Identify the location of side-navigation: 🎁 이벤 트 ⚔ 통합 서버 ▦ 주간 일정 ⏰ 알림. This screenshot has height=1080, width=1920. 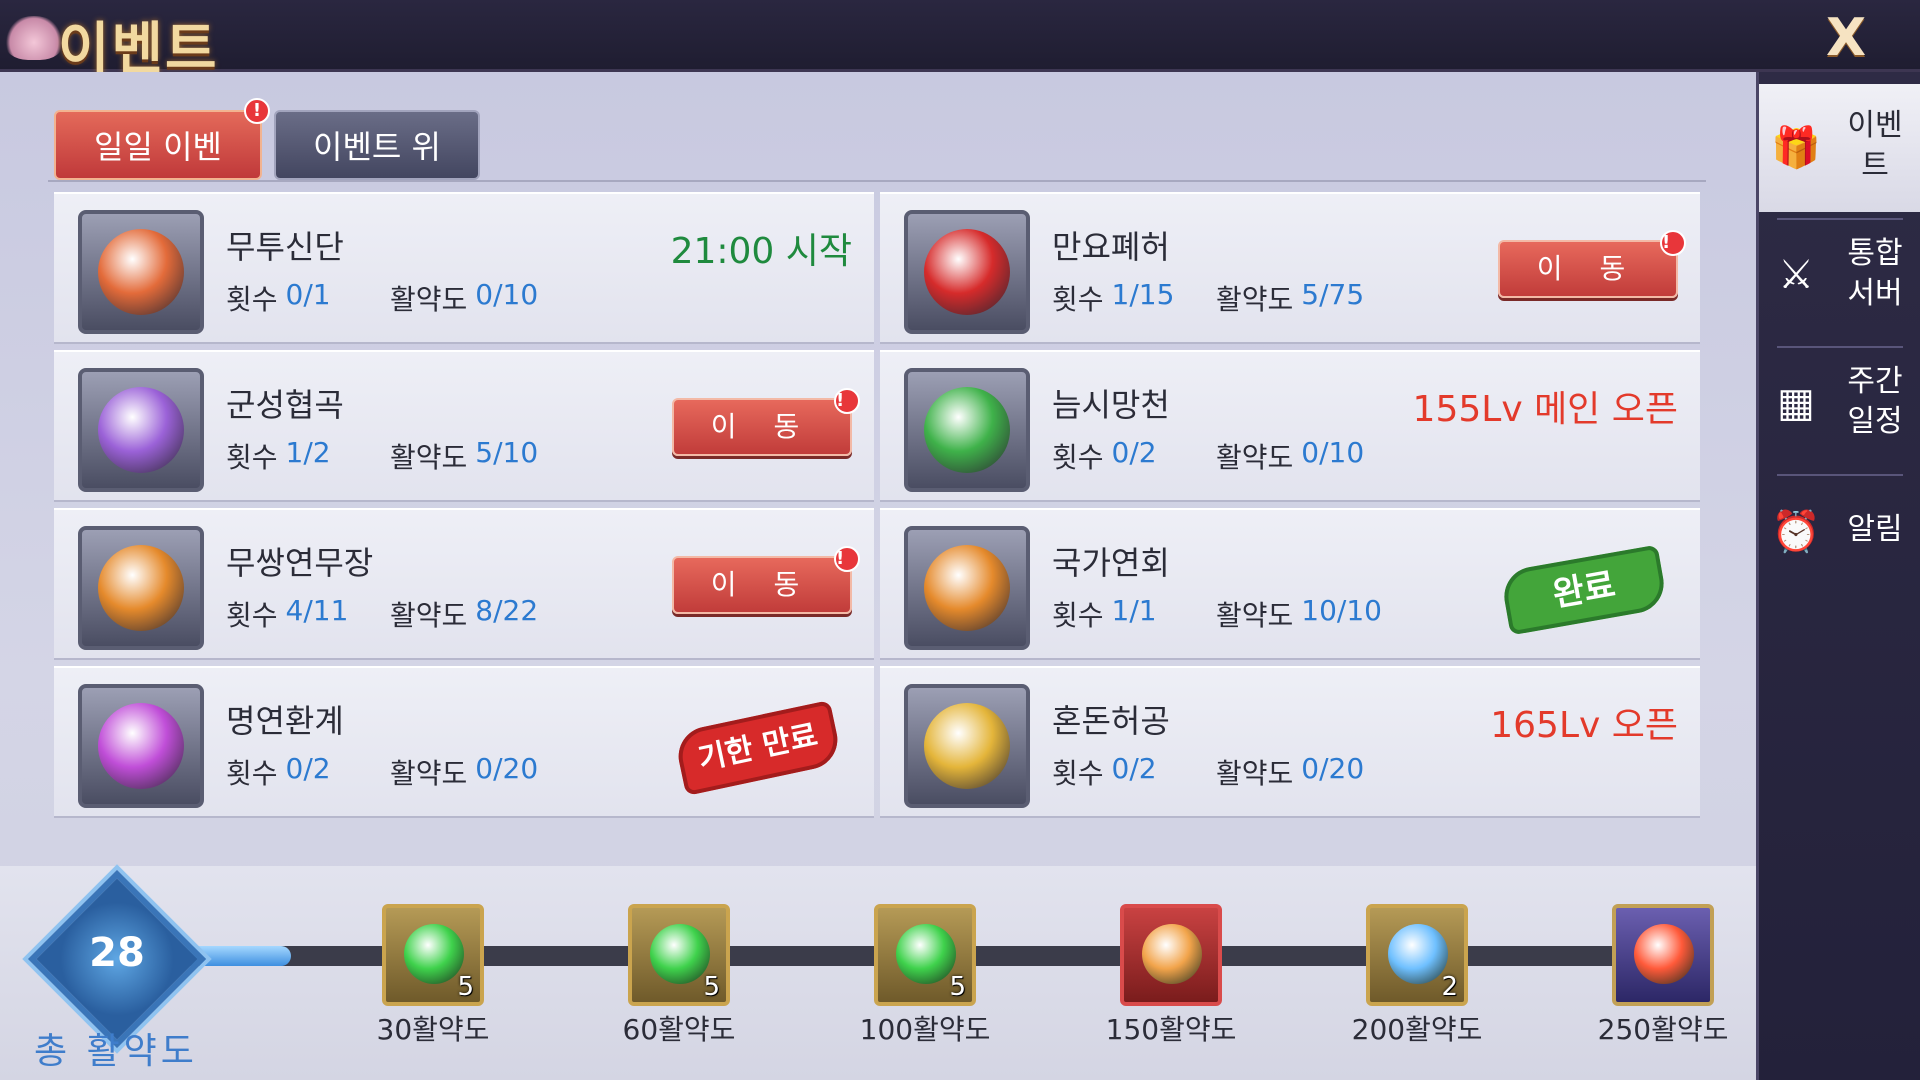
(1838, 576).